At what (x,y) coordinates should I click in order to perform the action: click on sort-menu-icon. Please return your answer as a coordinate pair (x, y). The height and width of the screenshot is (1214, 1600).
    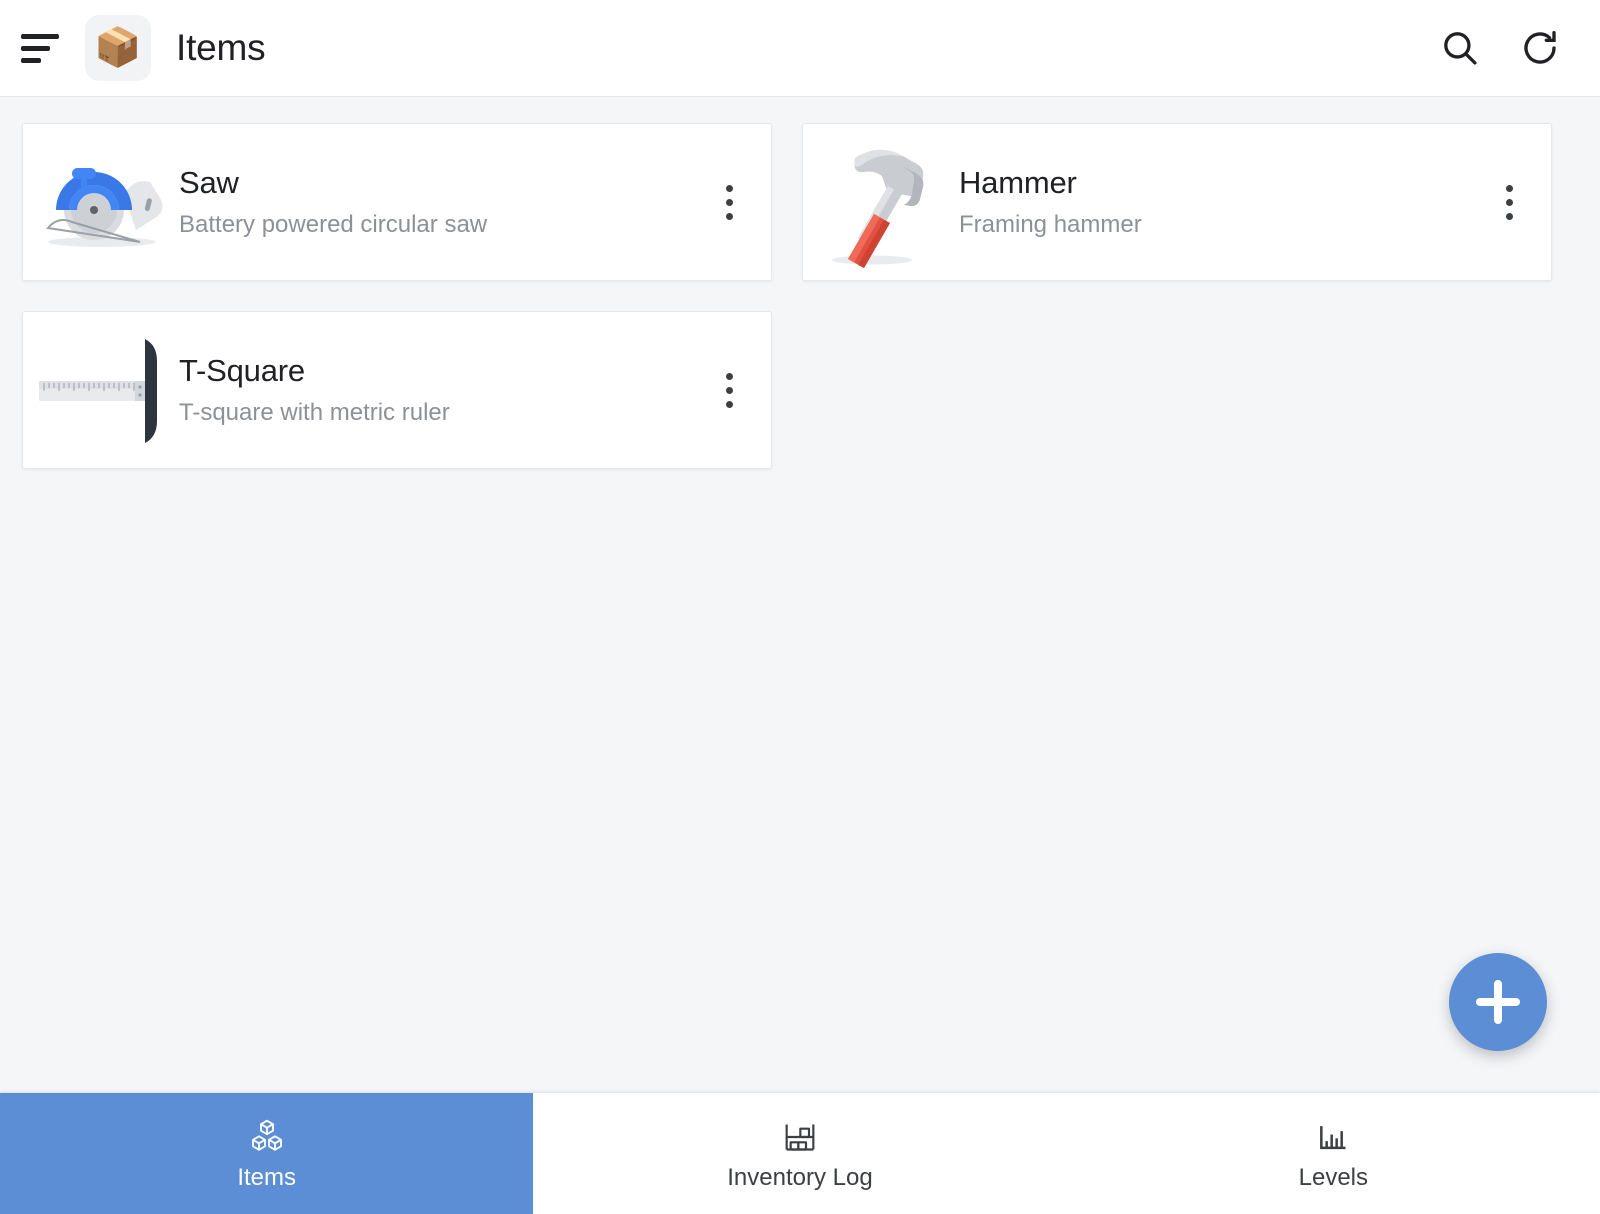
    Looking at the image, I should click on (41, 48).